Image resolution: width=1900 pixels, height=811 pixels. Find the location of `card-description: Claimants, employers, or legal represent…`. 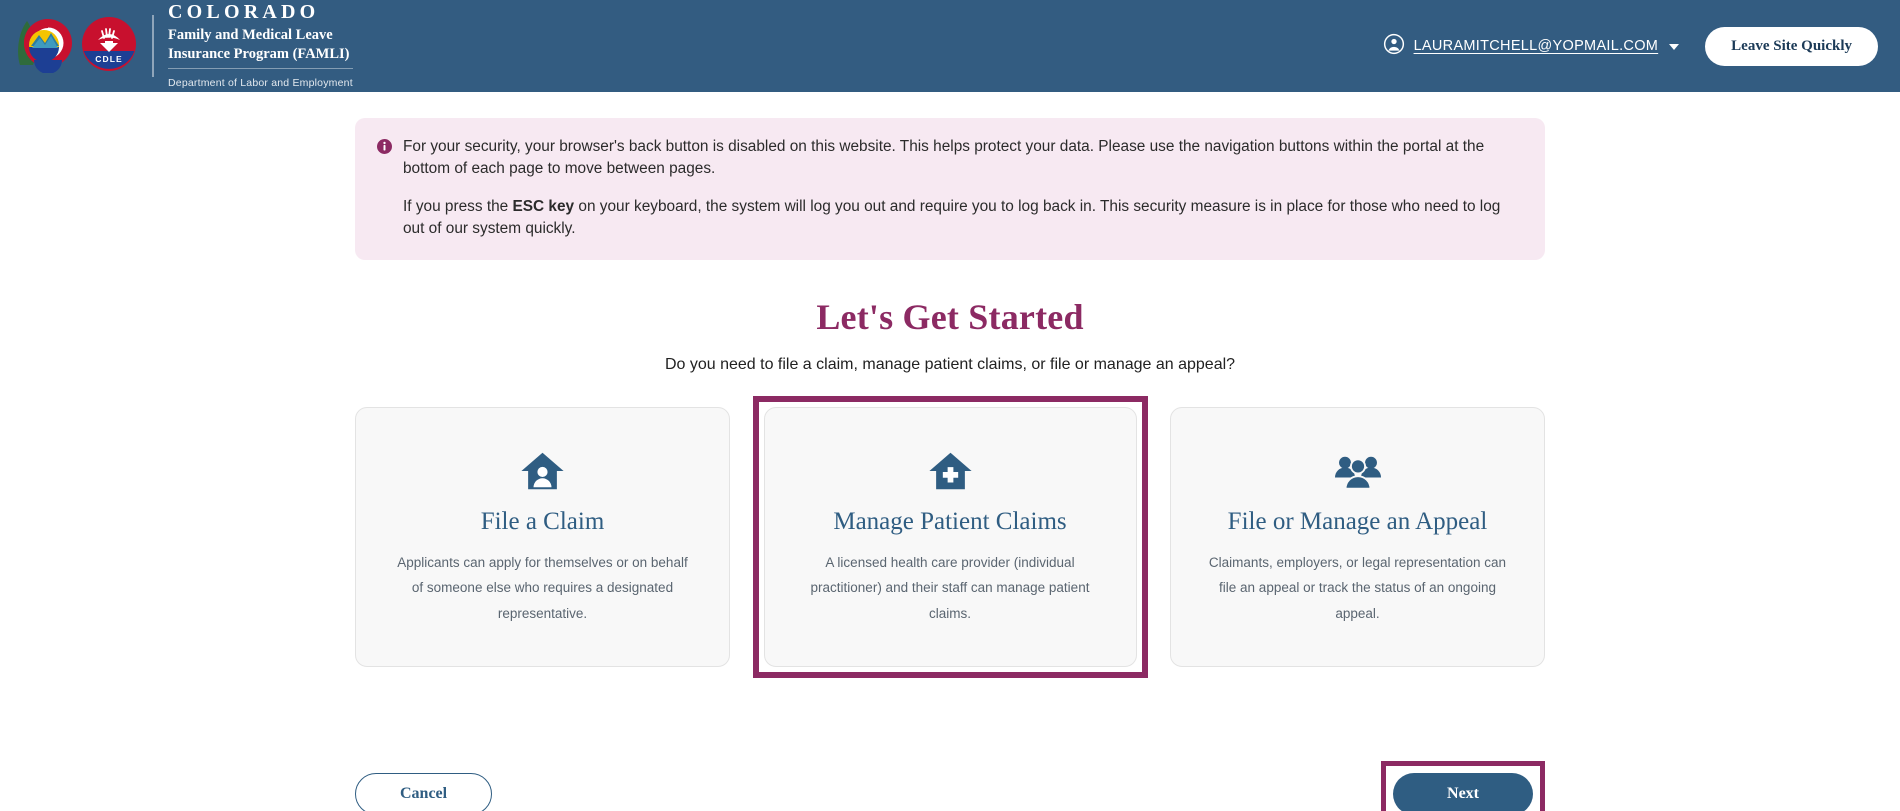

card-description: Claimants, employers, or legal represent… is located at coordinates (1357, 587).